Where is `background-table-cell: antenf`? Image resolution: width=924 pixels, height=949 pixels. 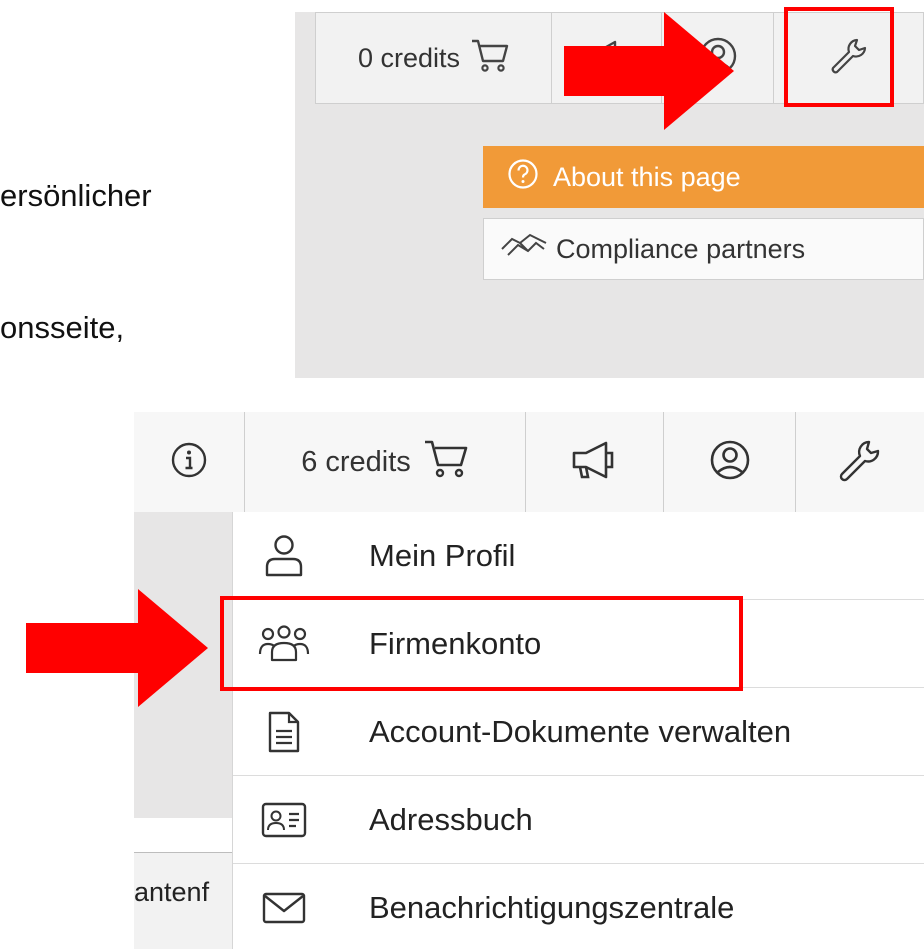
background-table-cell: antenf is located at coordinates (183, 900).